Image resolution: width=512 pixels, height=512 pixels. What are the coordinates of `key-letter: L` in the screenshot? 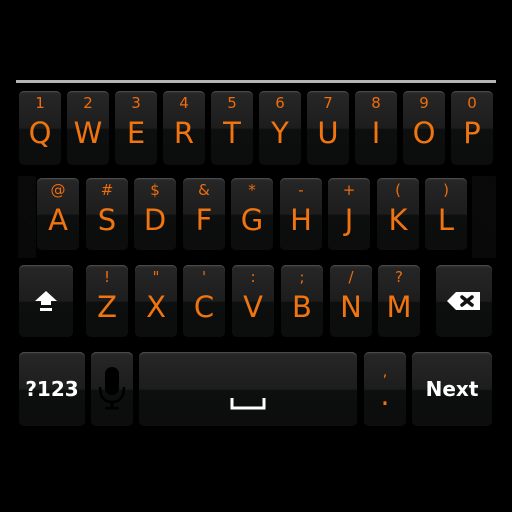 It's located at (446, 220).